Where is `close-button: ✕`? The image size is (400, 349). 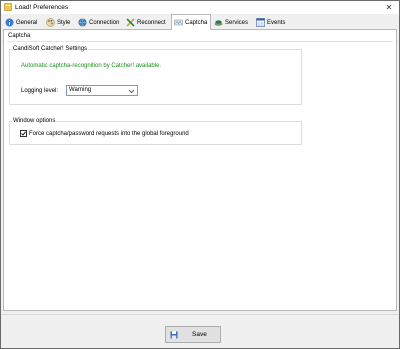
close-button: ✕ is located at coordinates (389, 7).